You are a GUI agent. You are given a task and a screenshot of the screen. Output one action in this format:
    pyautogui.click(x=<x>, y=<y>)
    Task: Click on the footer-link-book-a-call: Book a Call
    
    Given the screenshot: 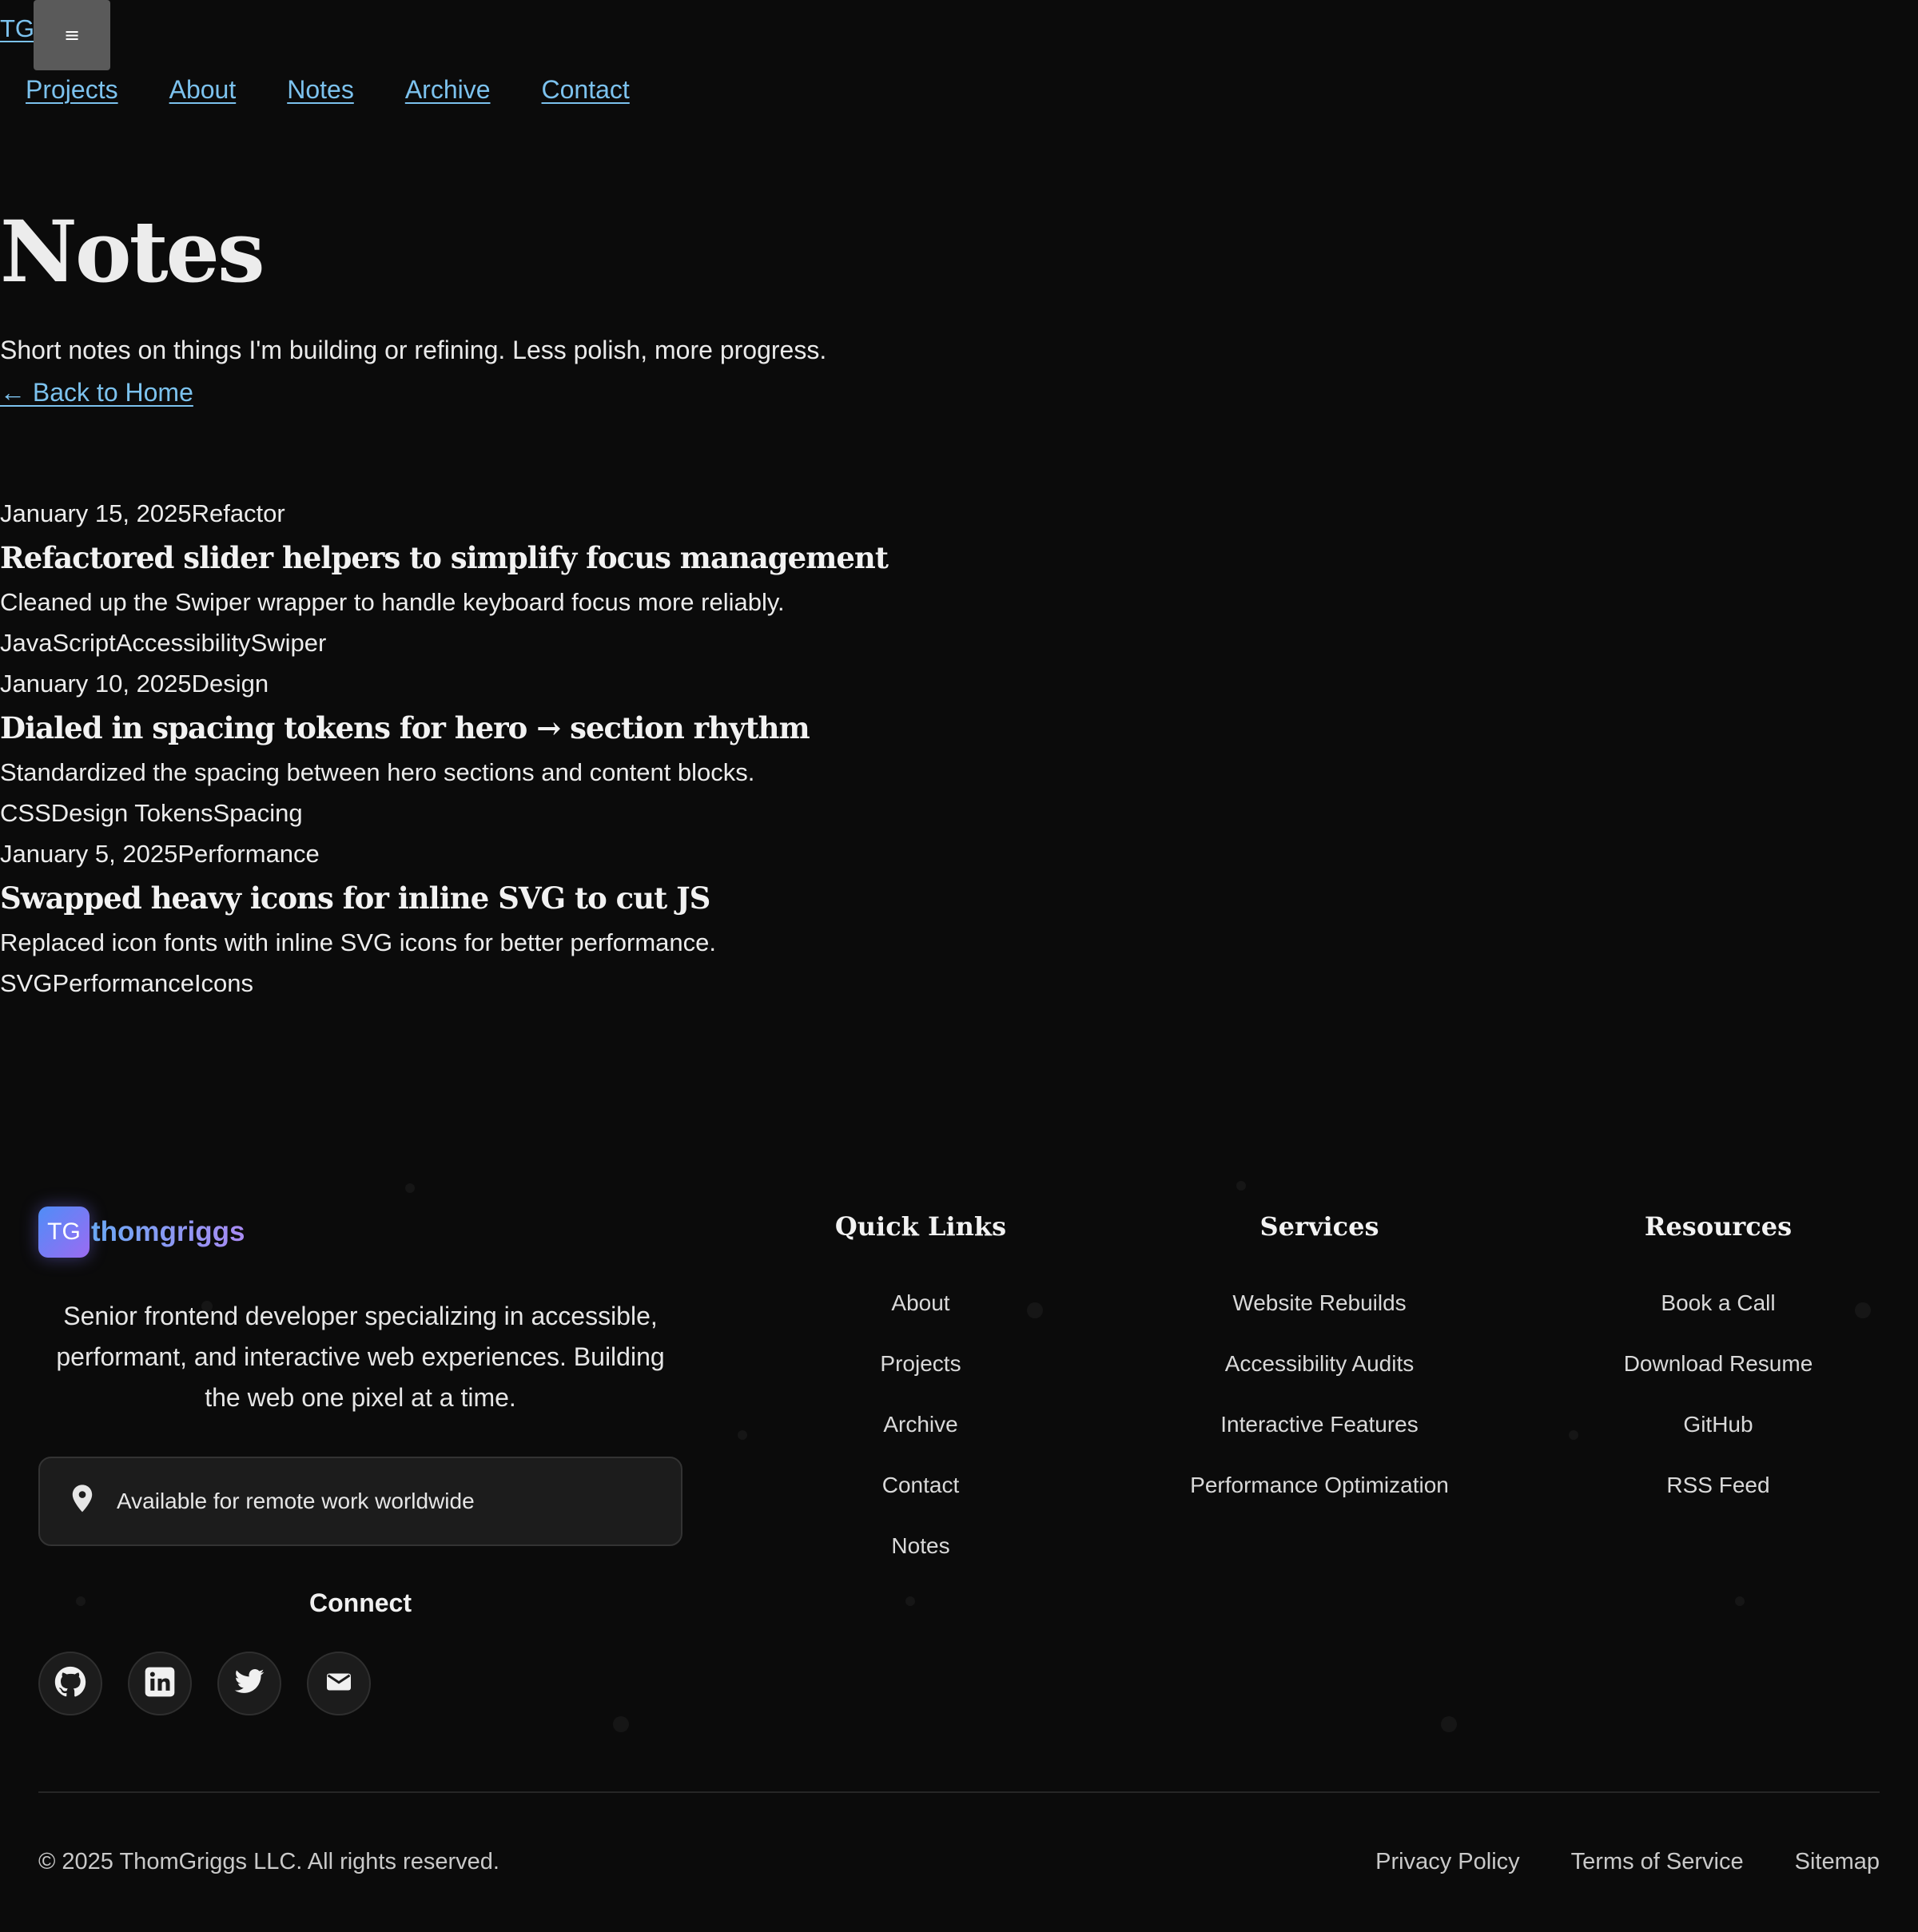 What is the action you would take?
    pyautogui.click(x=1718, y=1303)
    